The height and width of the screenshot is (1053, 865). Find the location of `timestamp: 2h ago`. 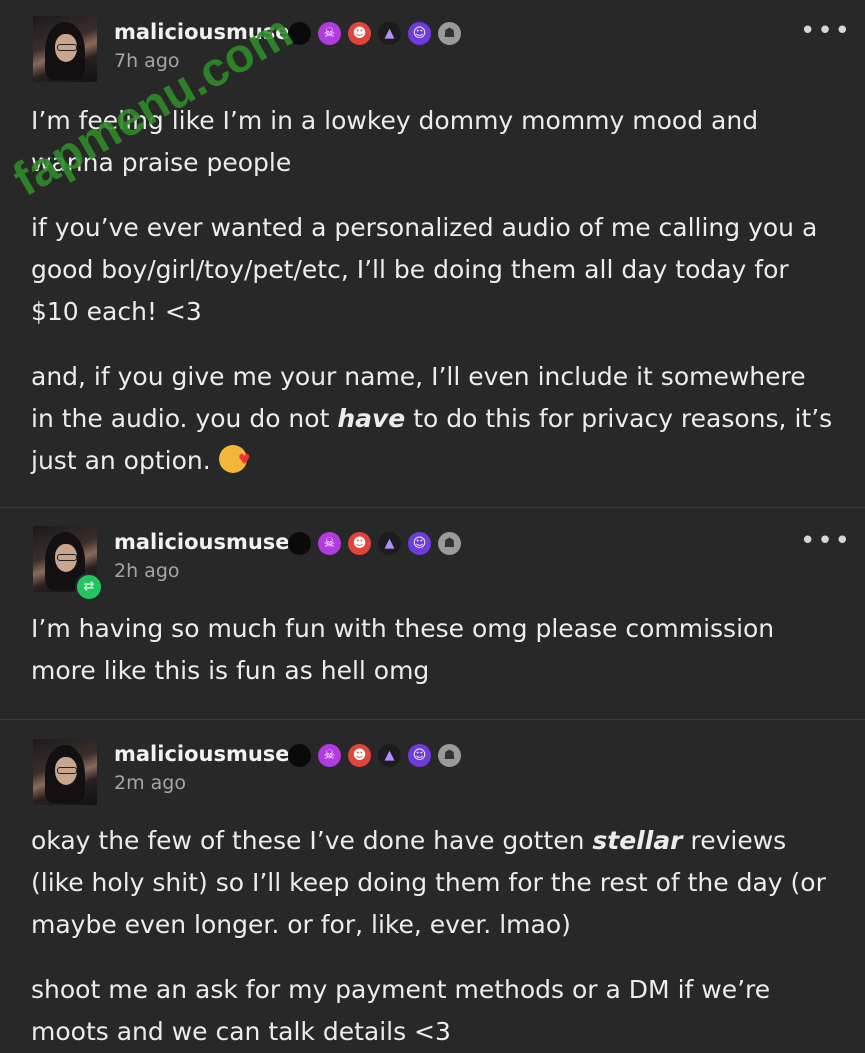

timestamp: 2h ago is located at coordinates (147, 571).